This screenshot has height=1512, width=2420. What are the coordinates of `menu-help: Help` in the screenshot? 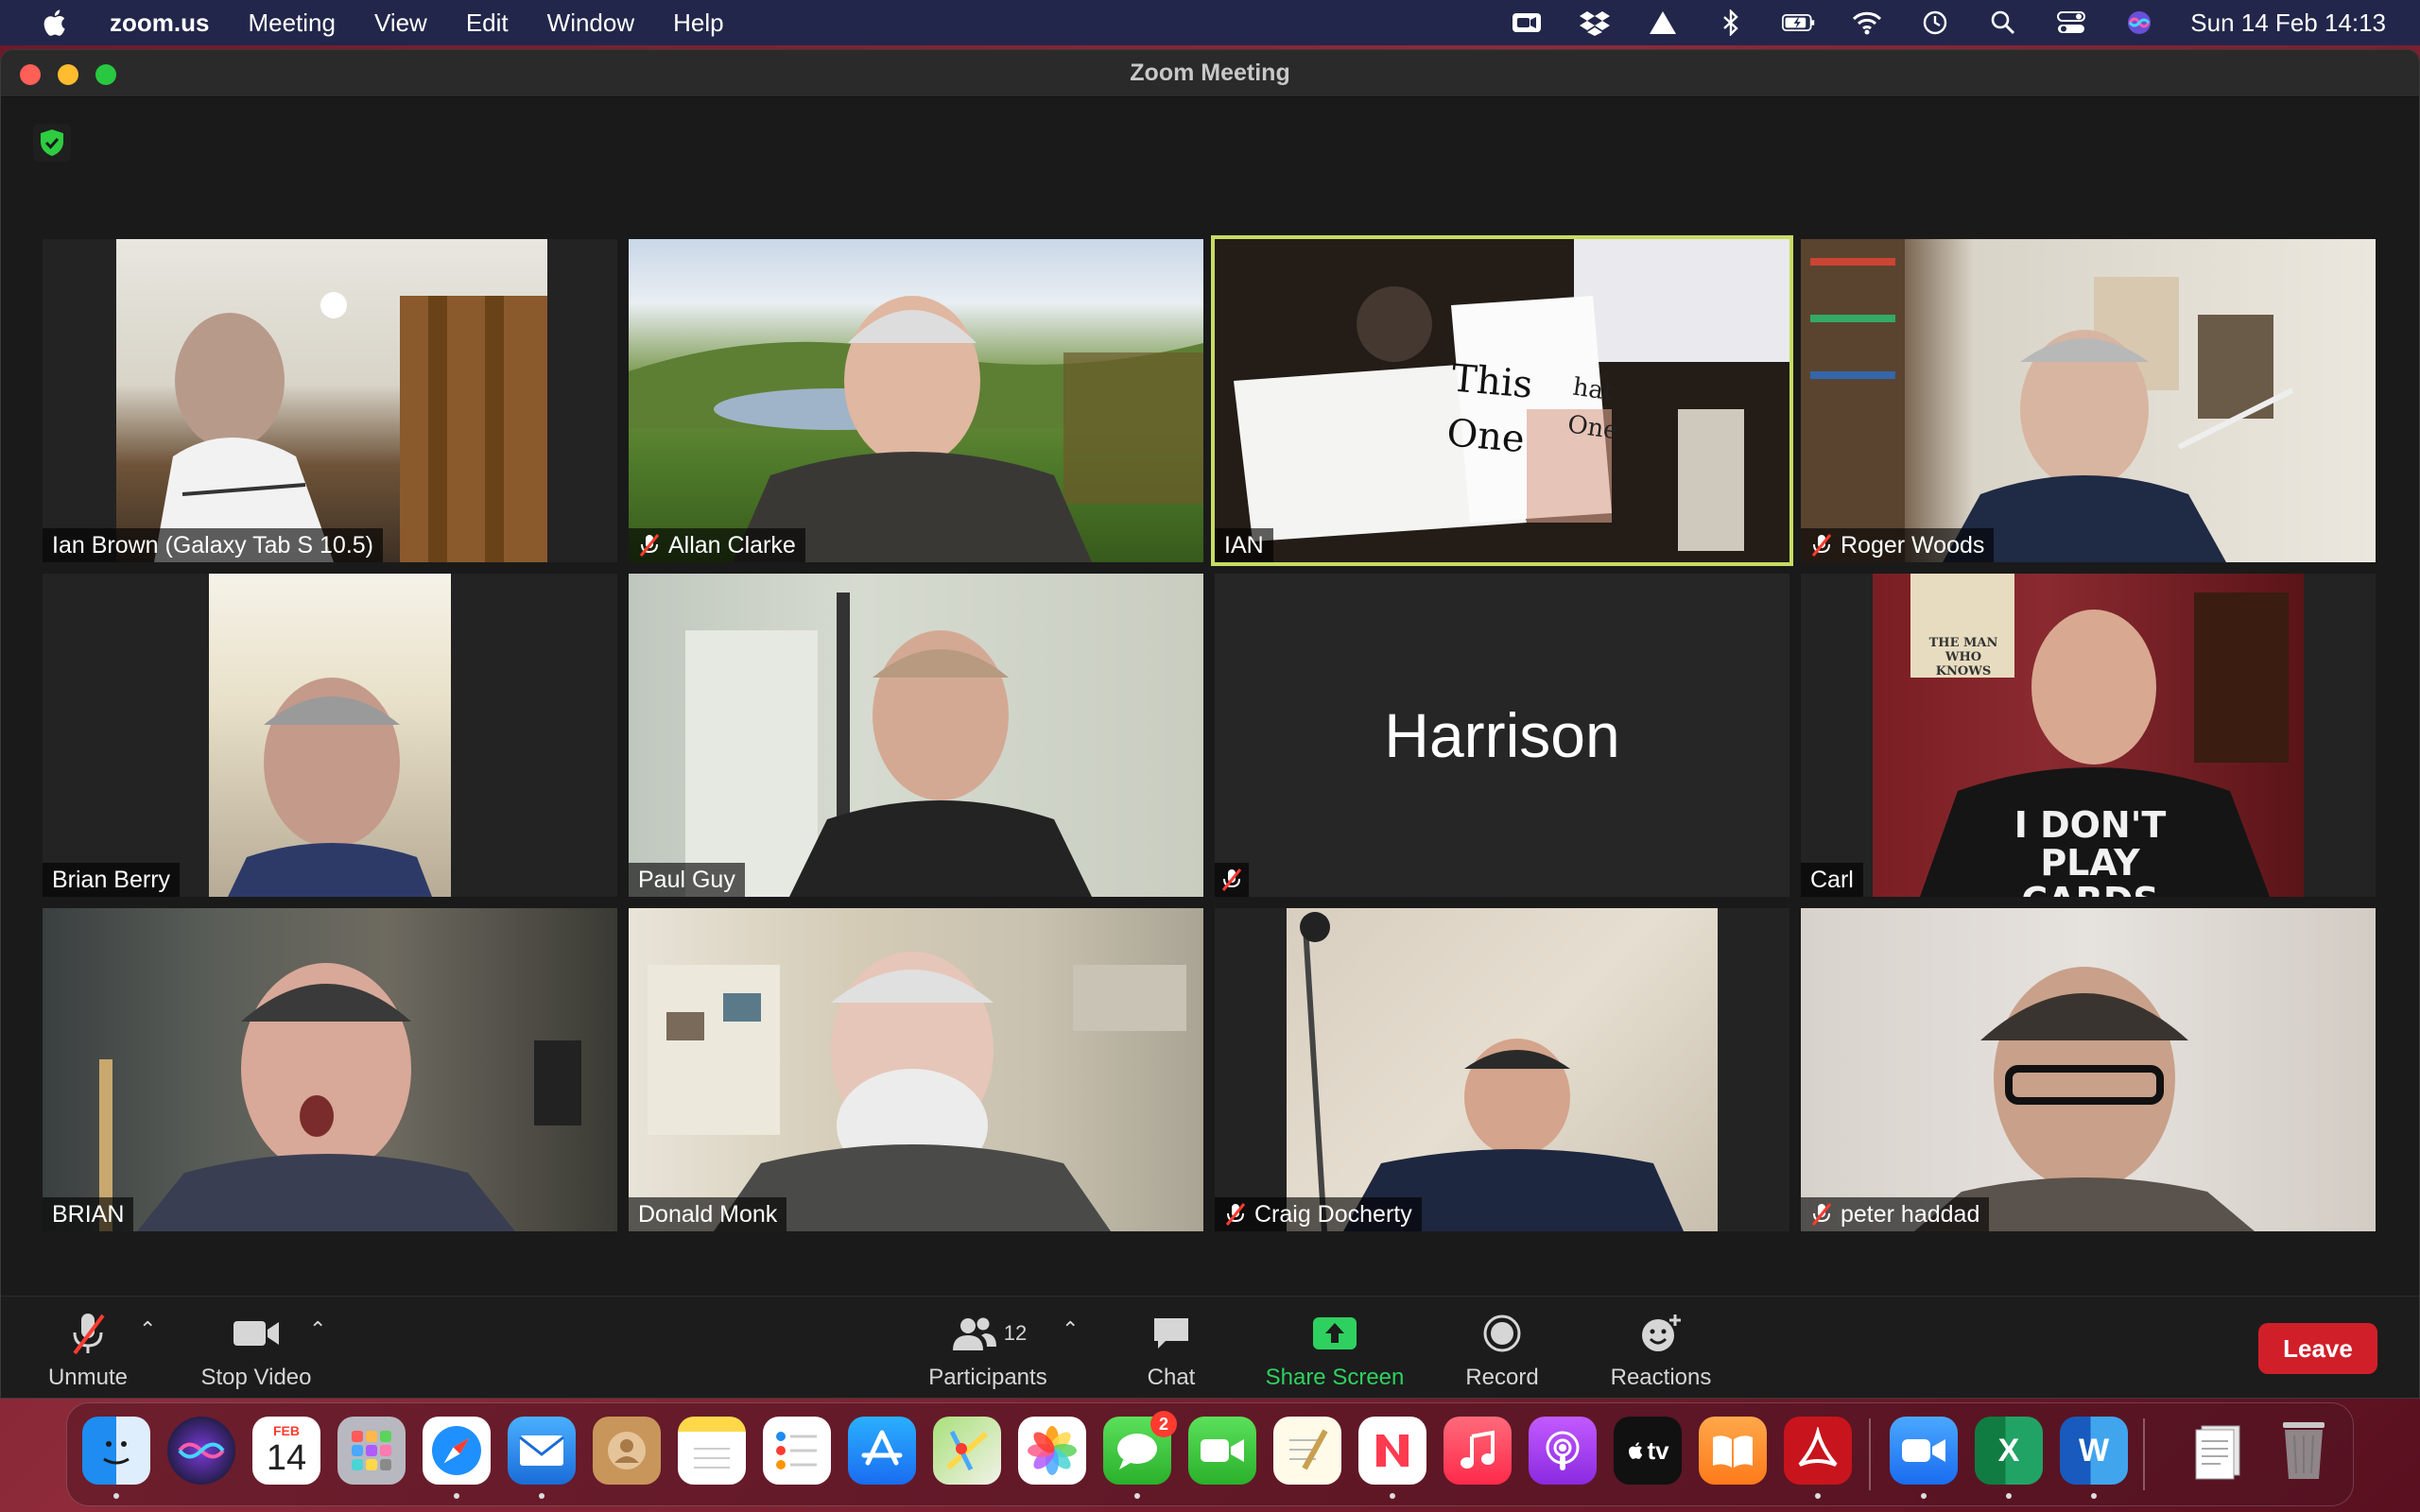 It's located at (698, 23).